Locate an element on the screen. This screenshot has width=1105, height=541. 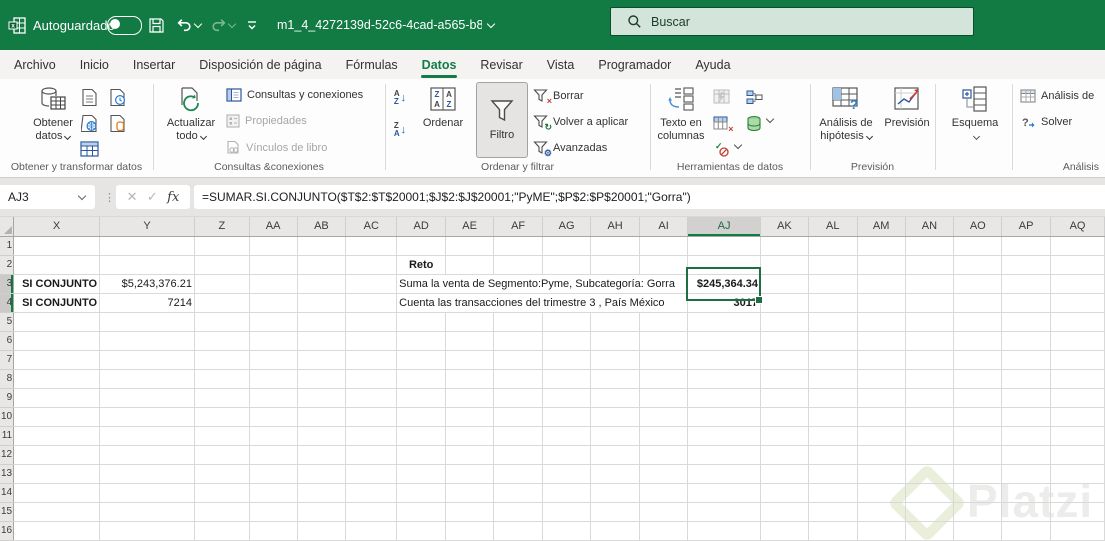
cell-Z9 is located at coordinates (222, 398).